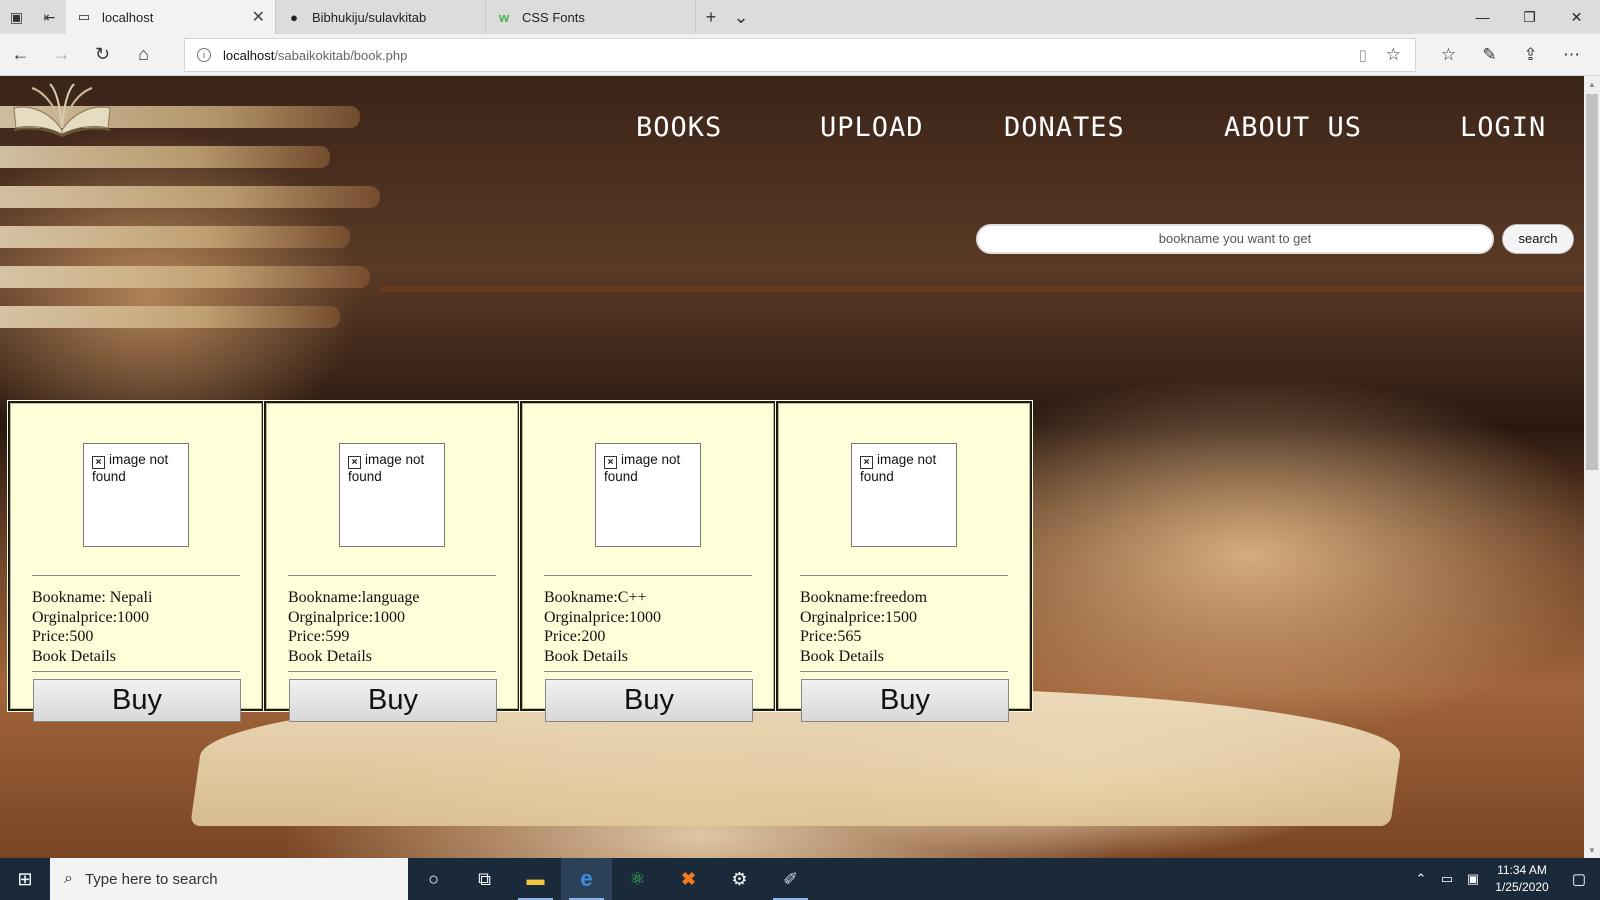  I want to click on scroll-down-icon: ▼, so click(1592, 850).